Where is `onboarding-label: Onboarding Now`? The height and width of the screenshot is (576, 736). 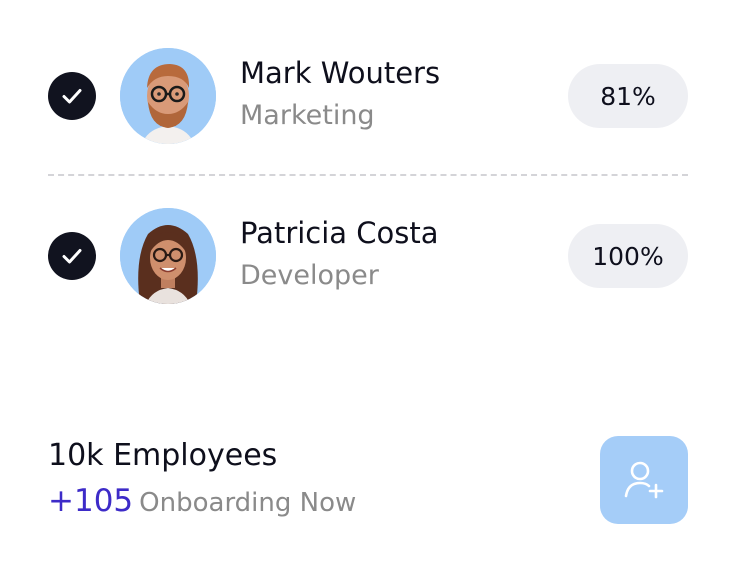
onboarding-label: Onboarding Now is located at coordinates (248, 503).